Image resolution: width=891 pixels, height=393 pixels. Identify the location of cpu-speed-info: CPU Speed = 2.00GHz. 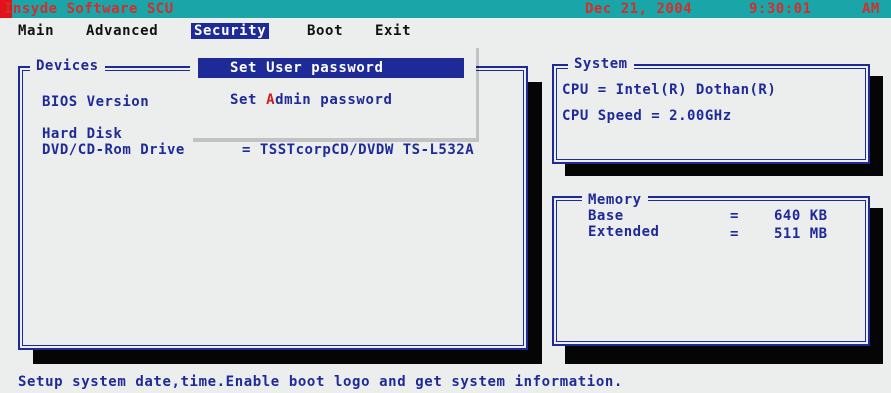
(647, 116).